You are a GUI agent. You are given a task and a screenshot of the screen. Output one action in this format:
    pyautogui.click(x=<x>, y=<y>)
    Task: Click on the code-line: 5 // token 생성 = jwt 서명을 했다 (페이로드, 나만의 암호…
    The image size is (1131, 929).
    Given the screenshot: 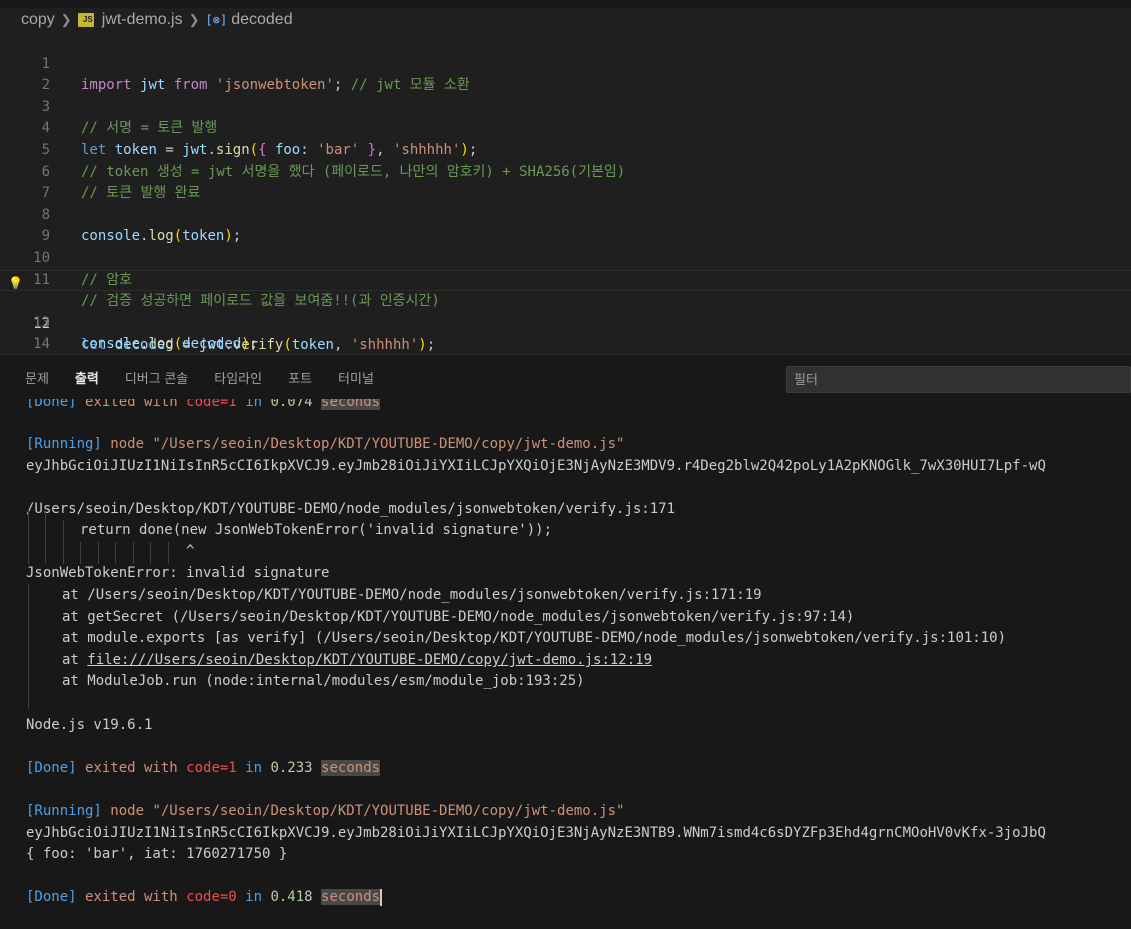 What is the action you would take?
    pyautogui.click(x=565, y=149)
    